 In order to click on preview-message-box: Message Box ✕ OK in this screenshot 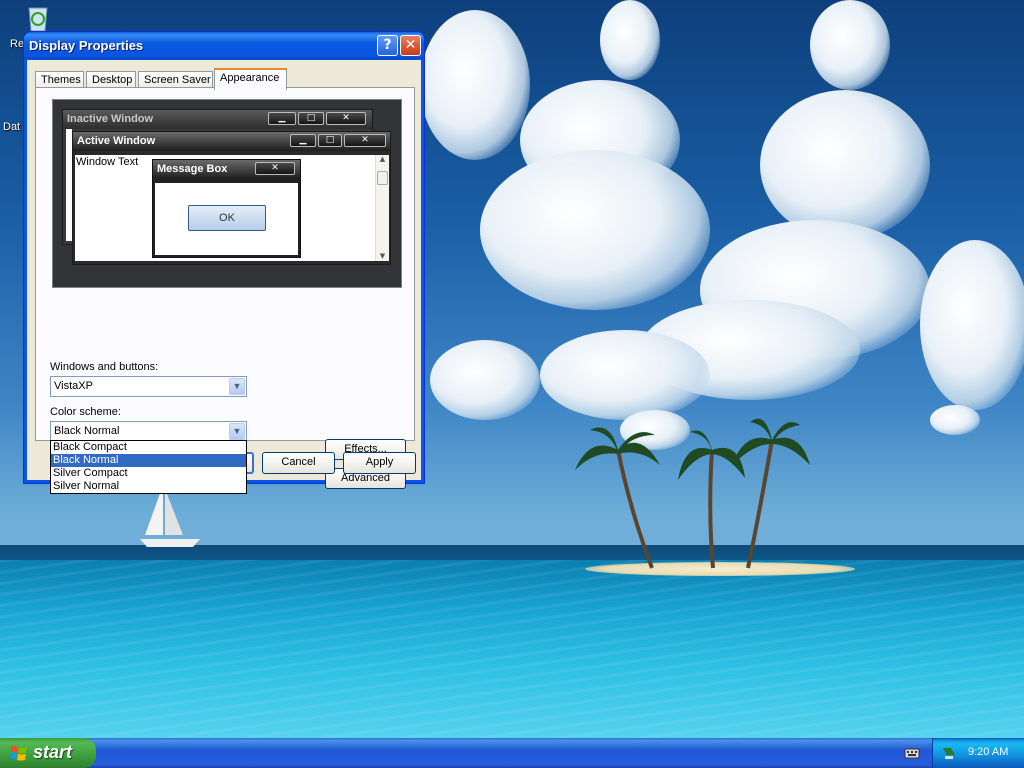, I will do `click(226, 208)`.